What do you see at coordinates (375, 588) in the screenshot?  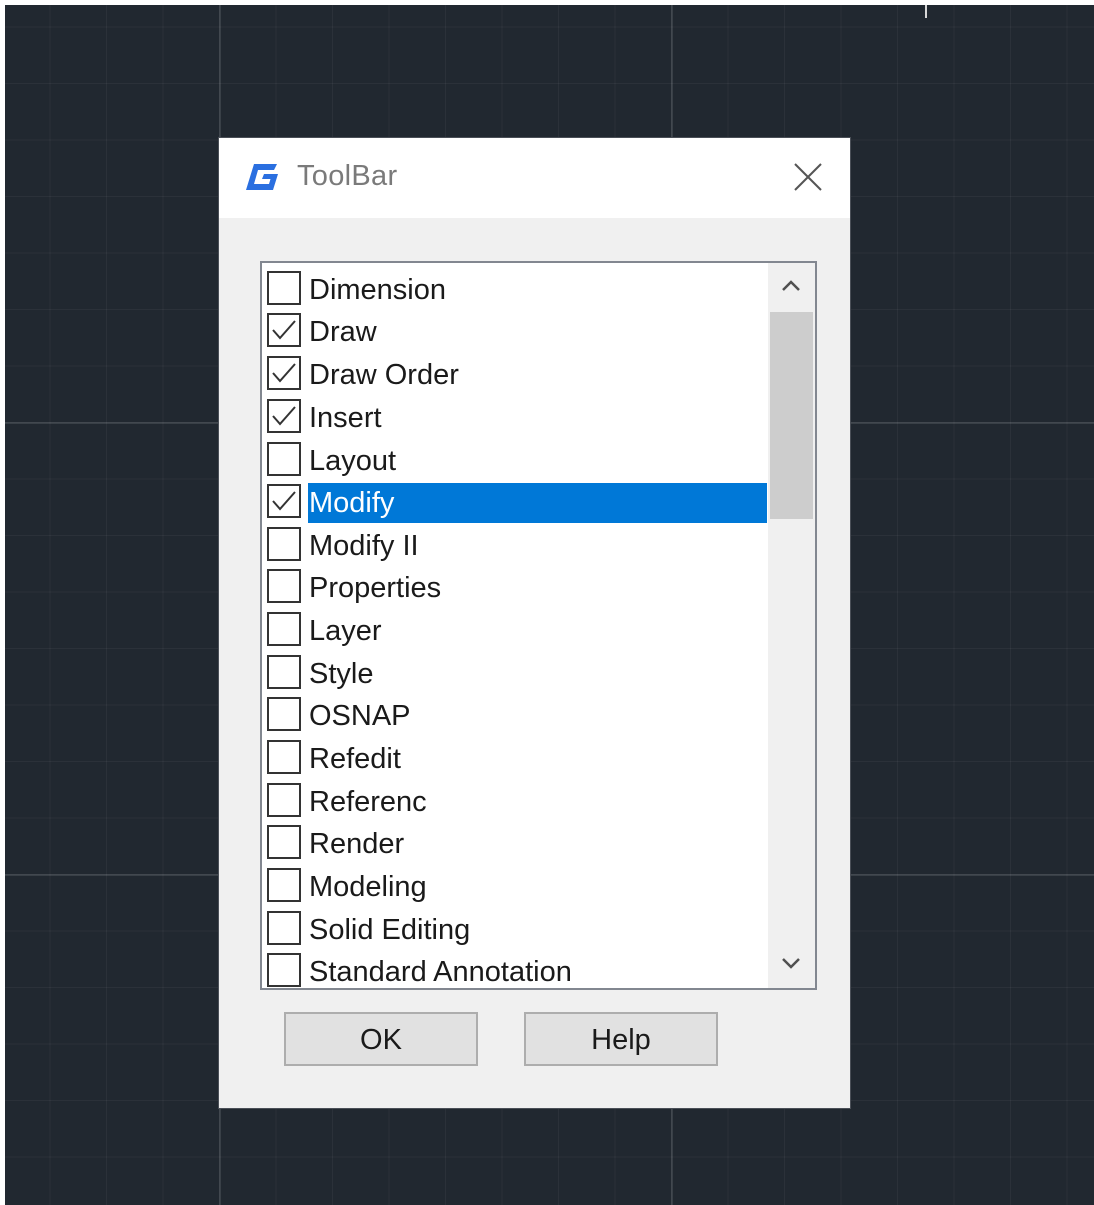 I see `list-item-label: Properties` at bounding box center [375, 588].